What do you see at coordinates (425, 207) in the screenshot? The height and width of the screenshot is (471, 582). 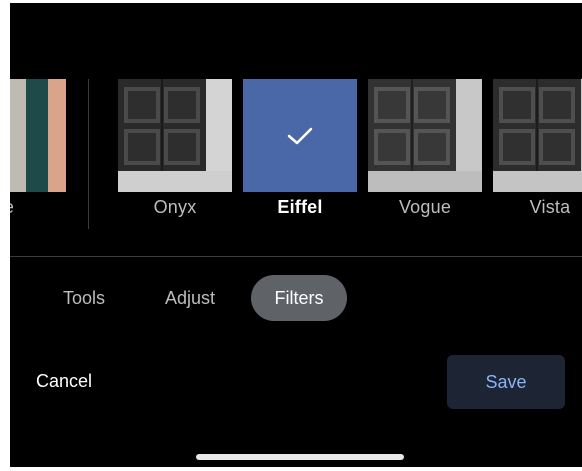 I see `filter-label: Vogue` at bounding box center [425, 207].